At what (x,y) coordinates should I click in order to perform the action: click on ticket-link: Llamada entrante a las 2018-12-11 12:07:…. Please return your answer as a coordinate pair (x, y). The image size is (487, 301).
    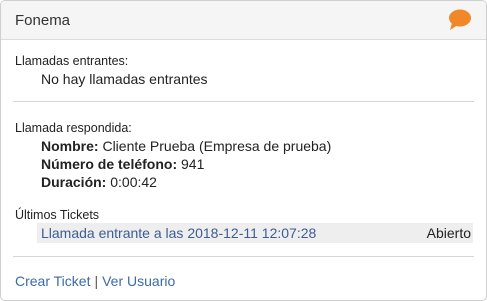
    Looking at the image, I should click on (178, 233).